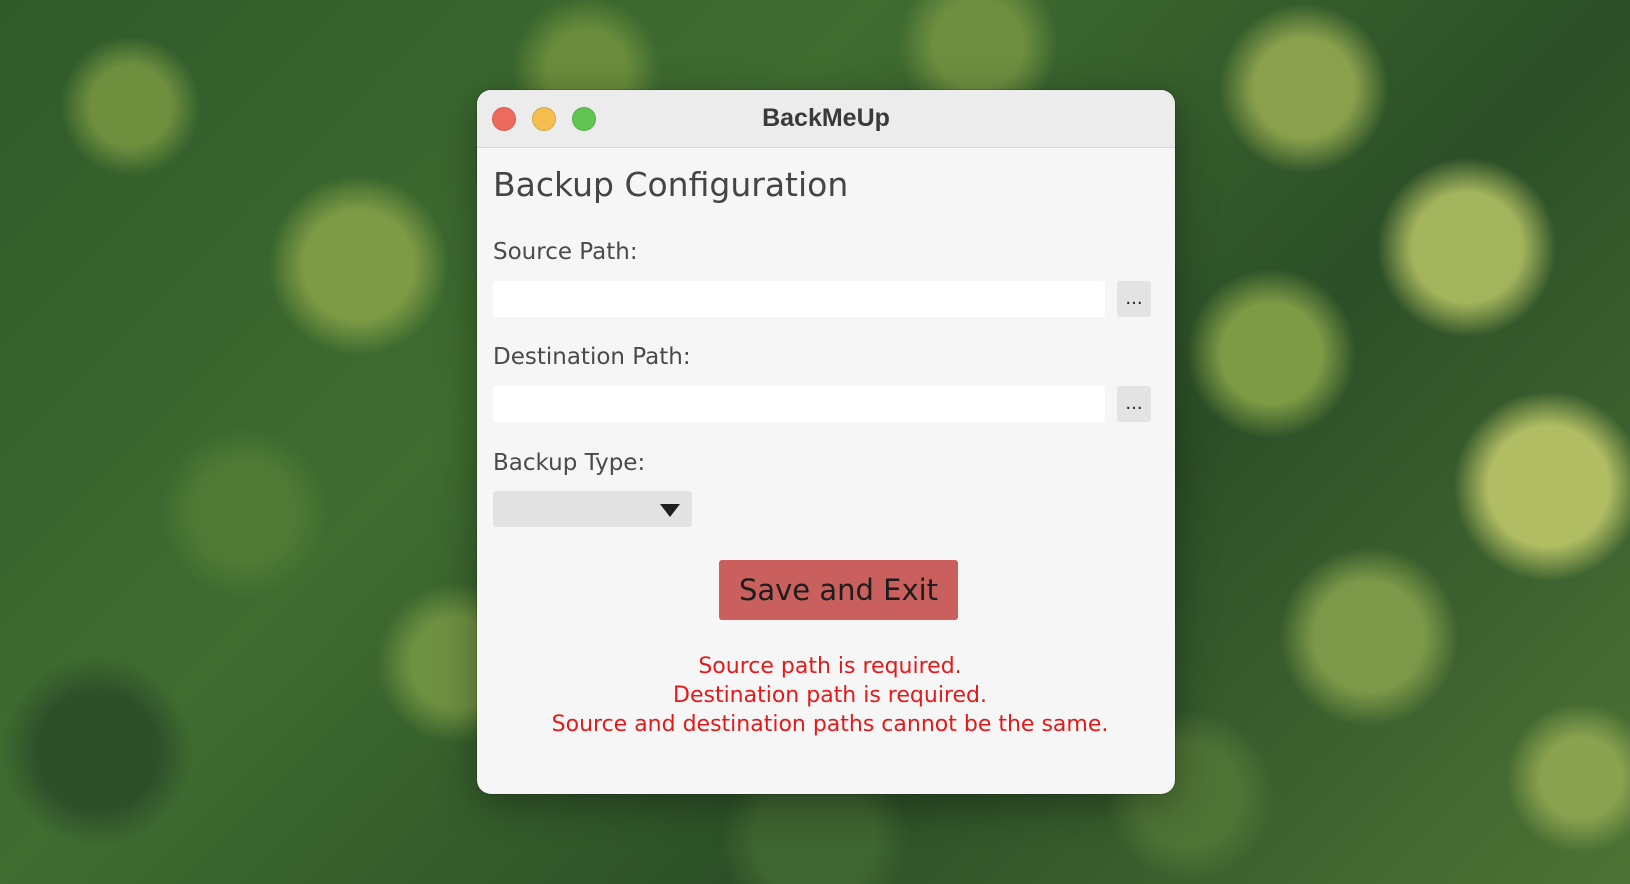 The width and height of the screenshot is (1630, 884). What do you see at coordinates (592, 357) in the screenshot?
I see `destination-path-label: Destination Path:` at bounding box center [592, 357].